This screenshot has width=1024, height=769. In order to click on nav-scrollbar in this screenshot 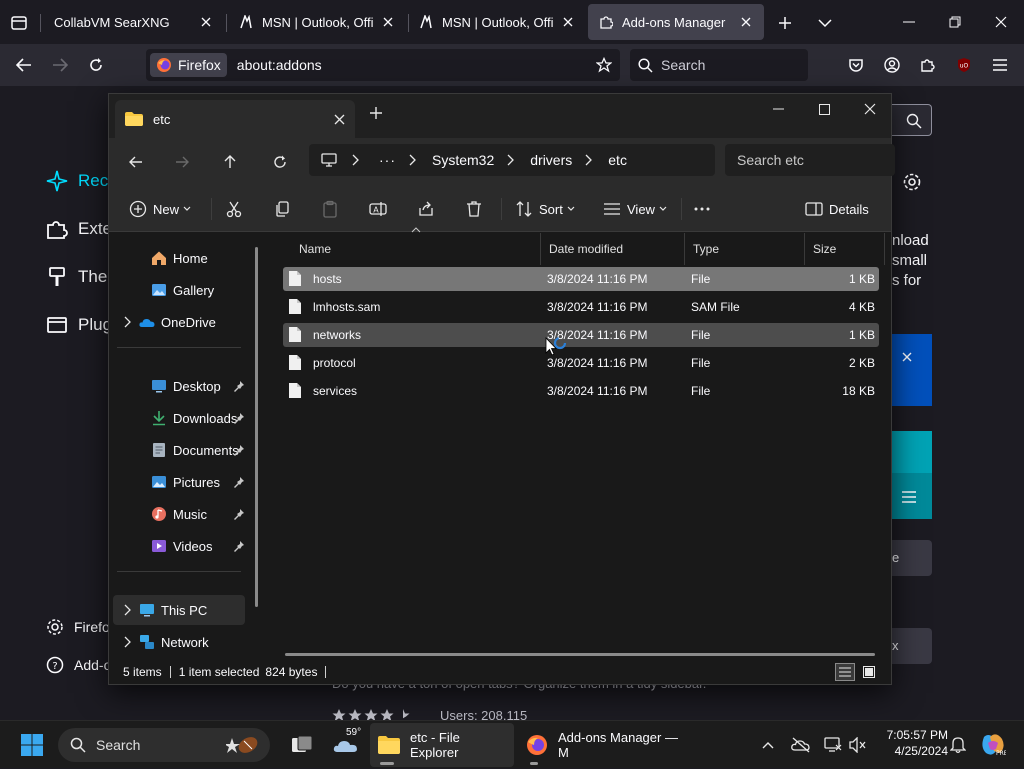, I will do `click(256, 427)`.